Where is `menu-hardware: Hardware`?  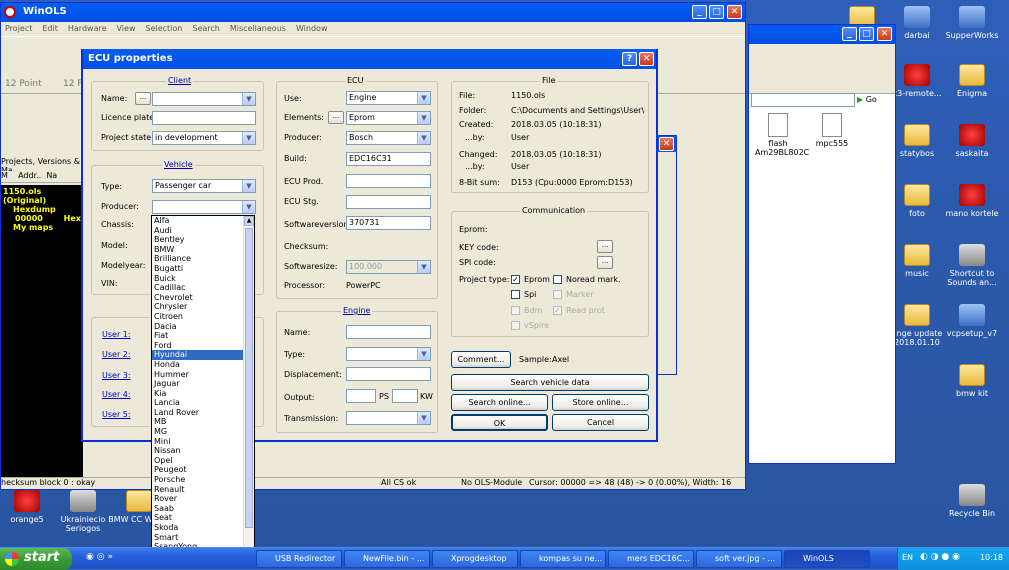 menu-hardware: Hardware is located at coordinates (87, 28).